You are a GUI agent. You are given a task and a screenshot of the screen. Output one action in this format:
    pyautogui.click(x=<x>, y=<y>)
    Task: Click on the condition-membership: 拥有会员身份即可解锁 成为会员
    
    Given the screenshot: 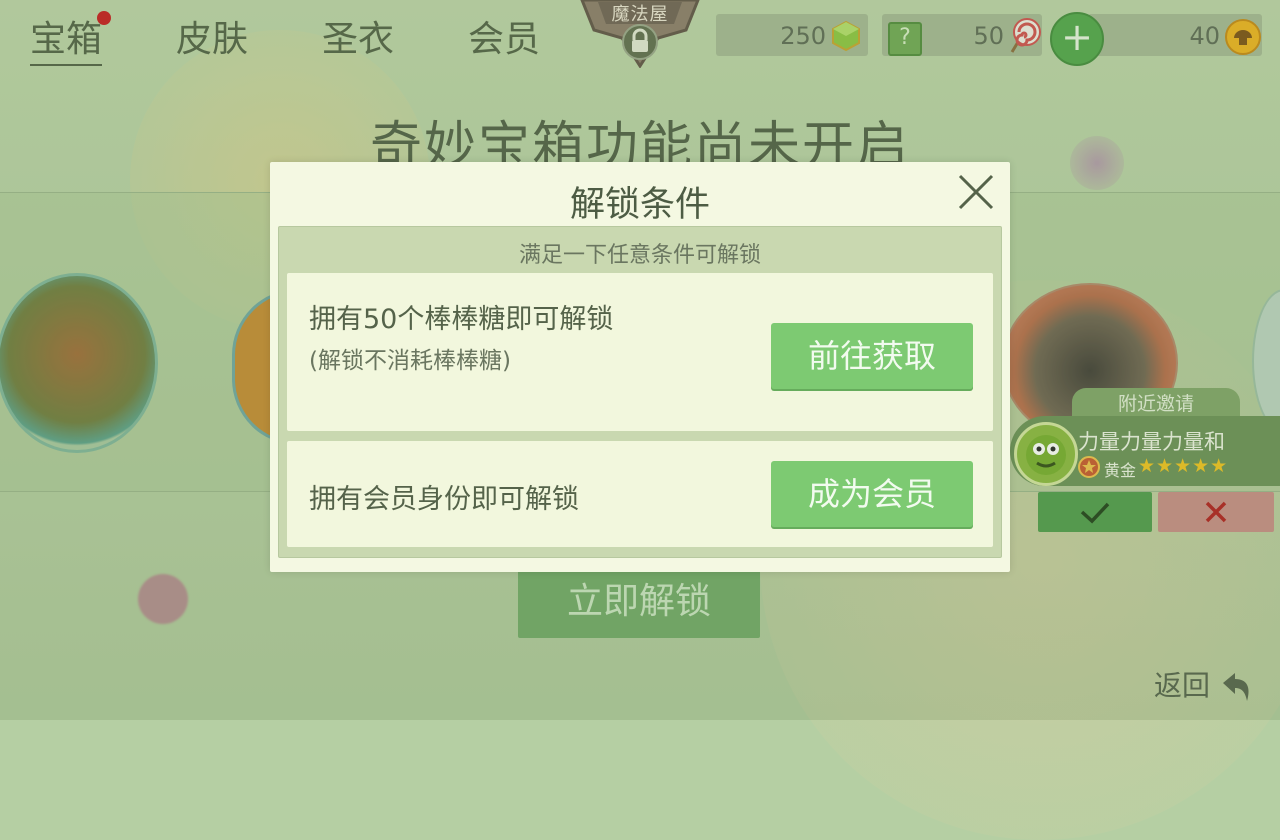 What is the action you would take?
    pyautogui.click(x=640, y=494)
    